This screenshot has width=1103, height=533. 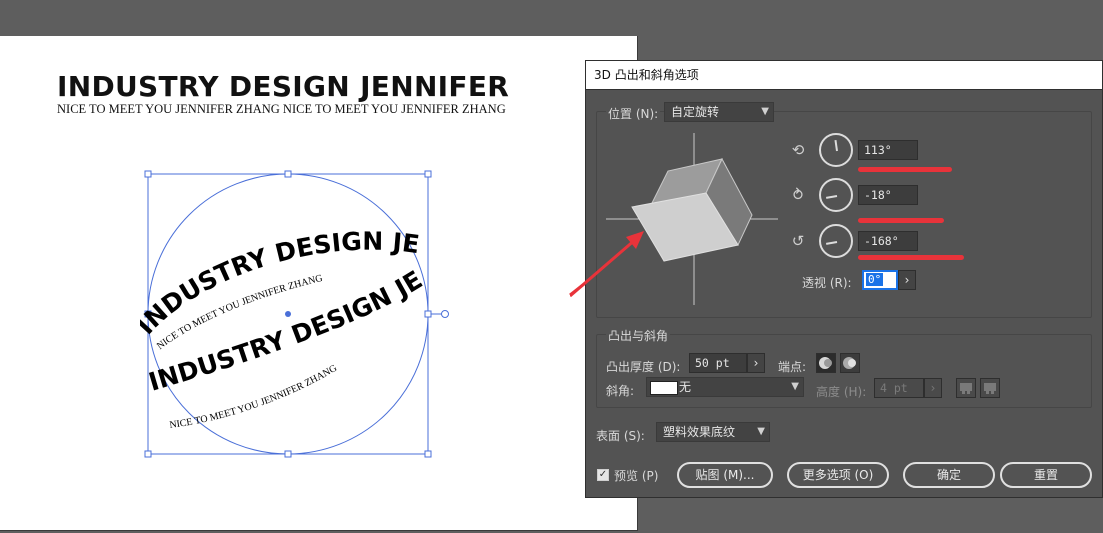 I want to click on height-field: 4 pt, so click(x=899, y=388).